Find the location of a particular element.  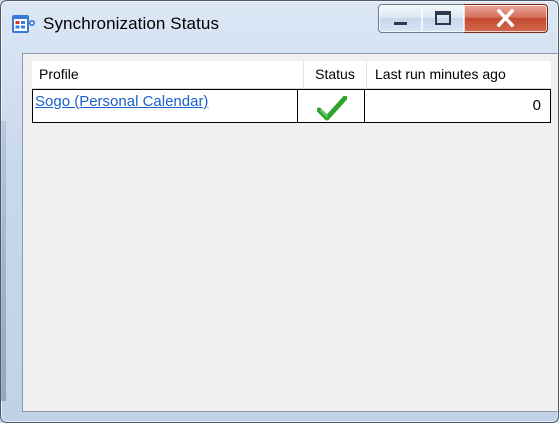

profile-link: Sogo (Personal Calendar) is located at coordinates (121, 101).